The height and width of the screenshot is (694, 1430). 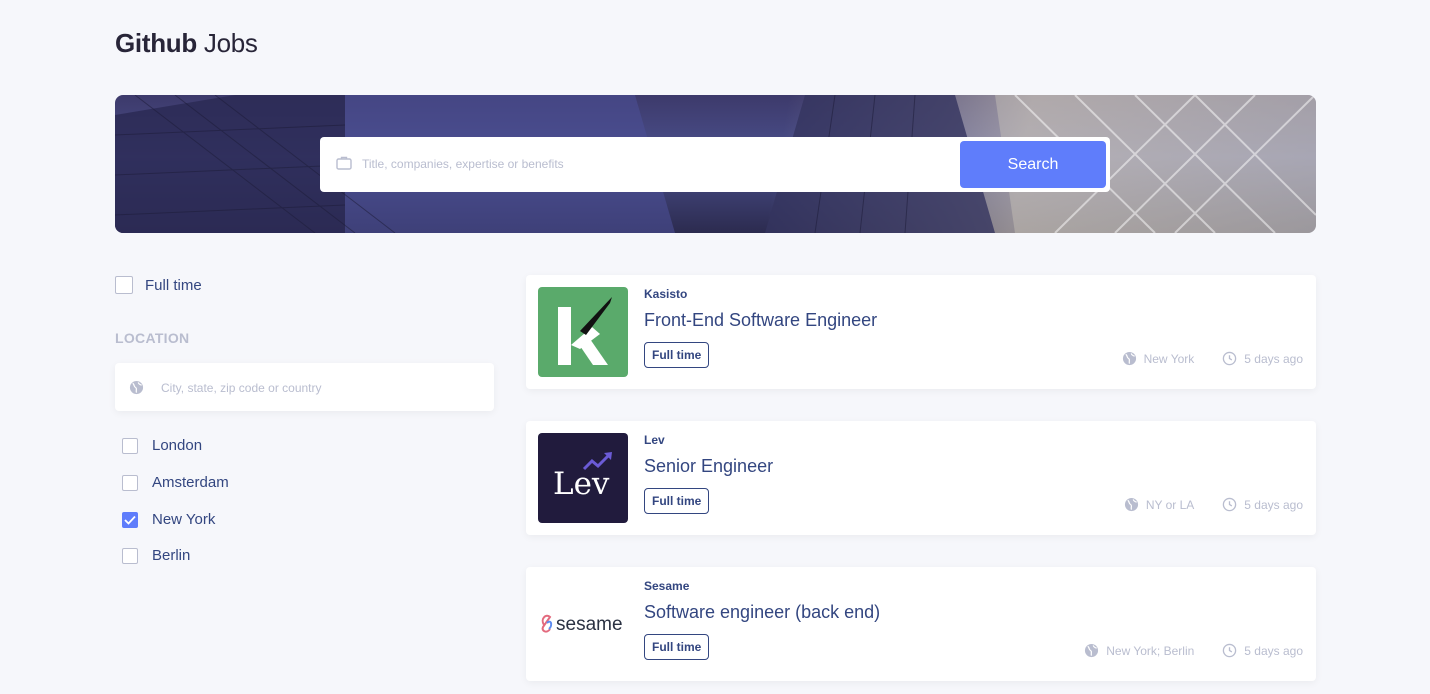 What do you see at coordinates (173, 285) in the screenshot?
I see `full-time-label: Full time` at bounding box center [173, 285].